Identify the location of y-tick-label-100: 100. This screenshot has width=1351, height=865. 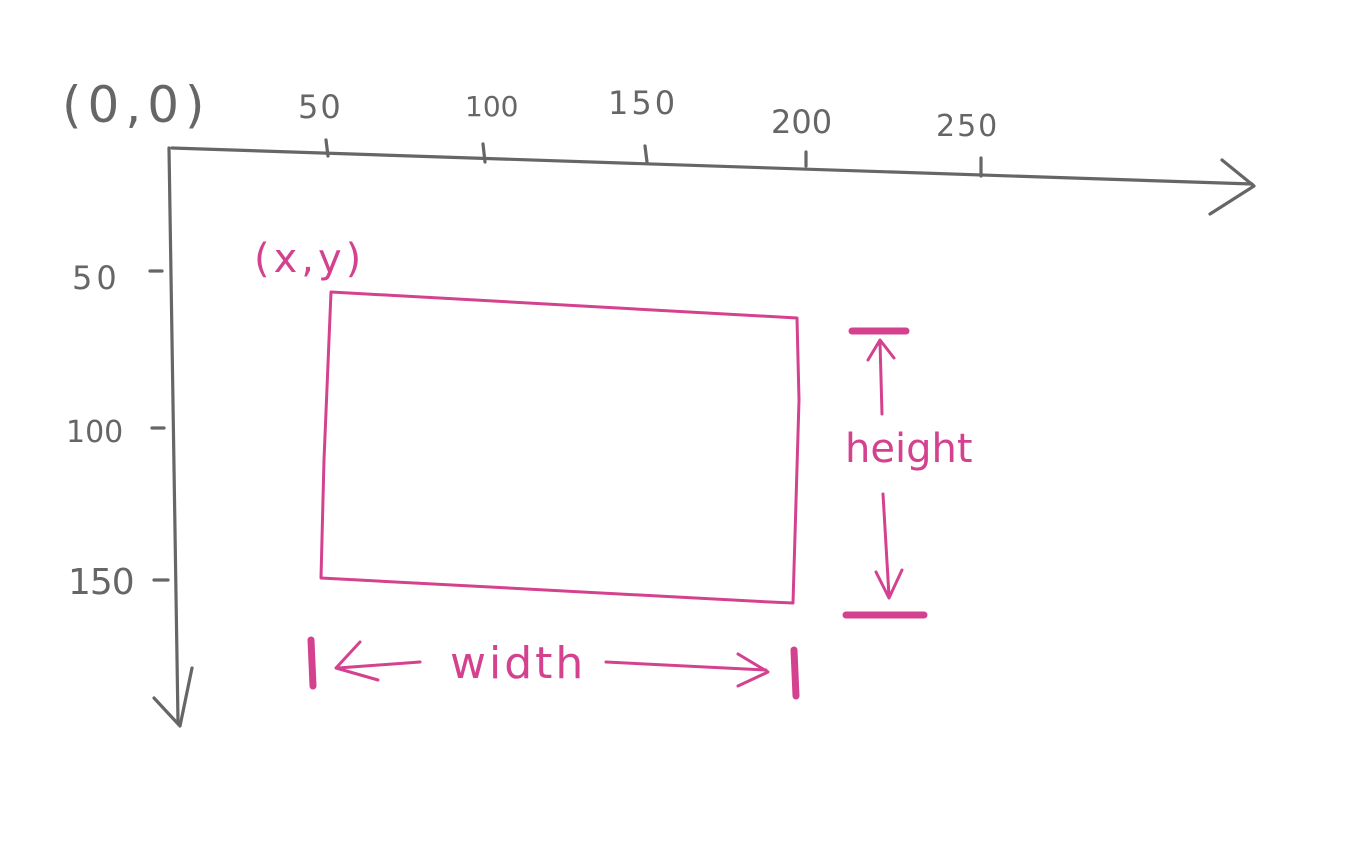
(94, 432).